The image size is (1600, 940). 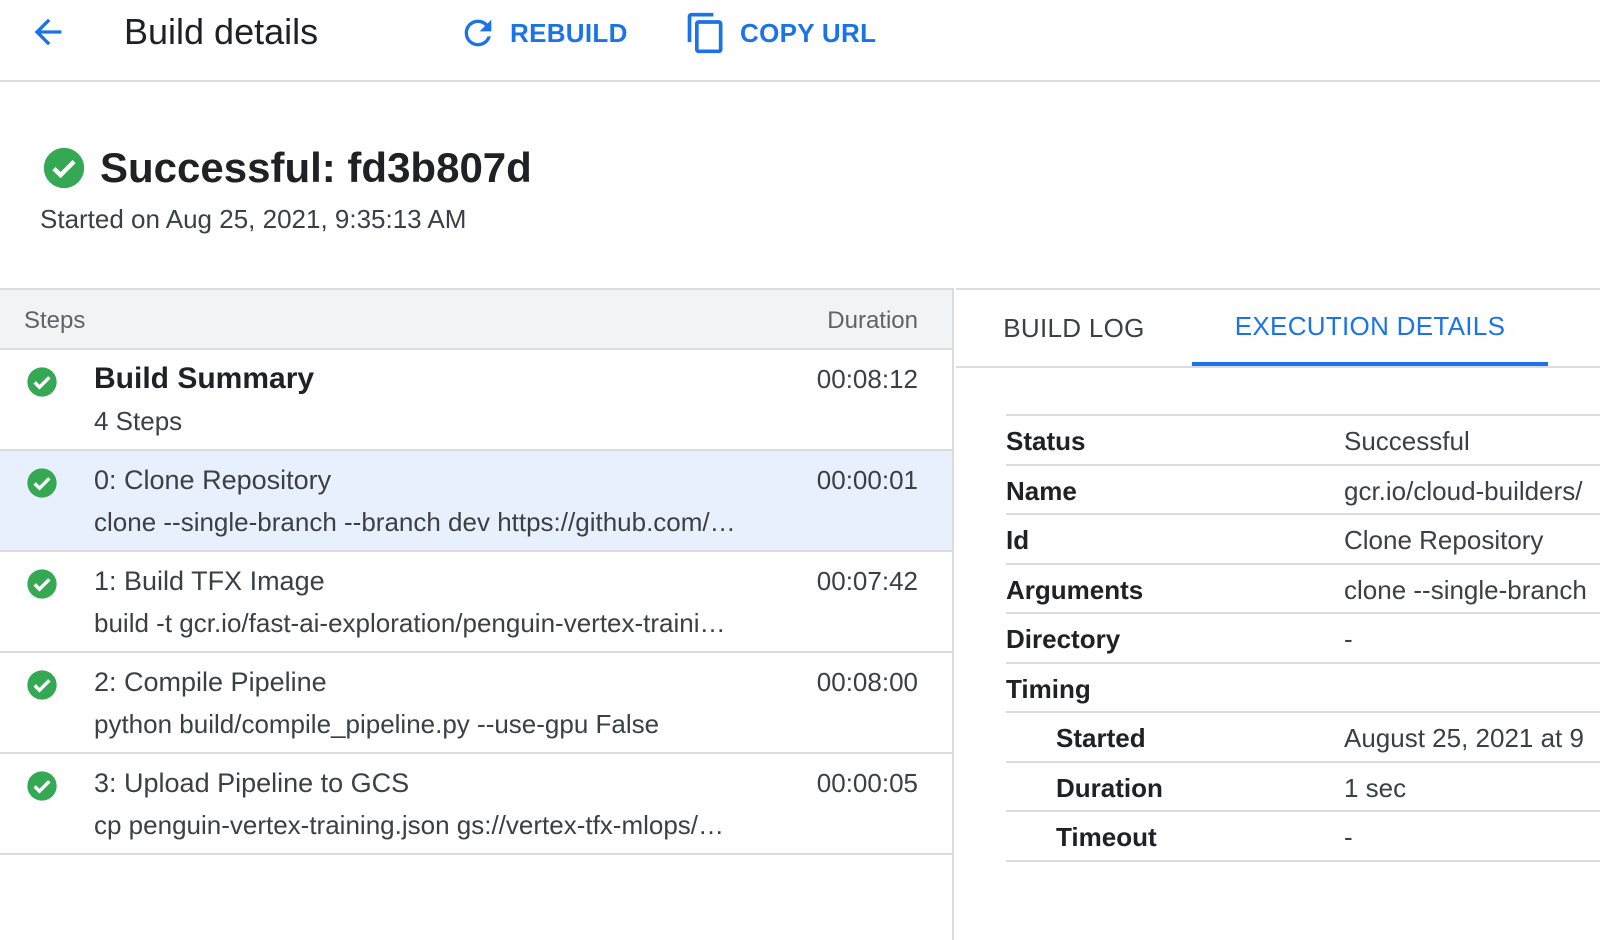 What do you see at coordinates (1465, 589) in the screenshot?
I see `detail-value: clone --single-branch` at bounding box center [1465, 589].